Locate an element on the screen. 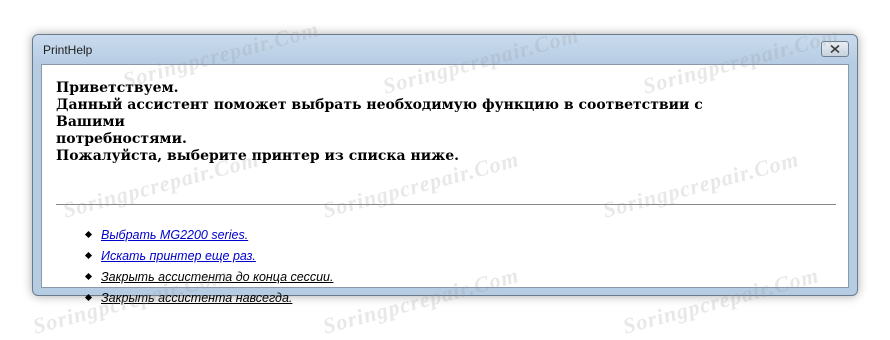 This screenshot has width=890, height=340. close-icon is located at coordinates (835, 49).